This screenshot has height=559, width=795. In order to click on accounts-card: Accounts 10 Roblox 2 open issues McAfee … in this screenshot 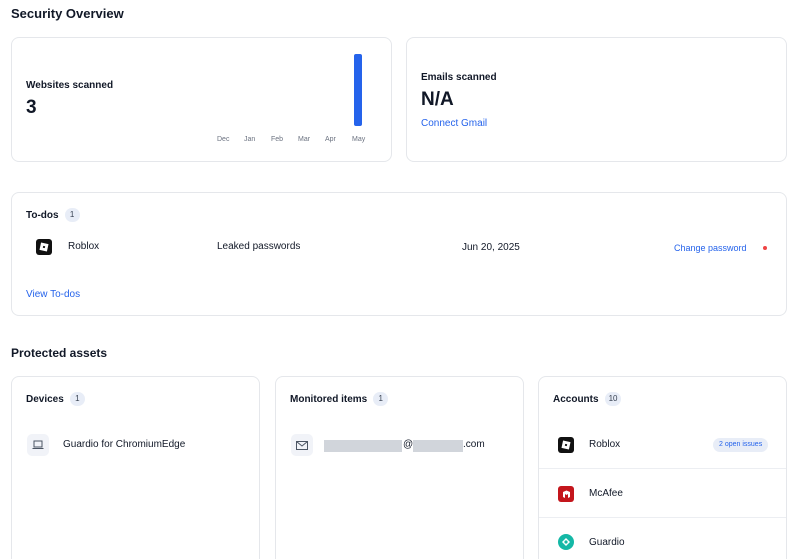, I will do `click(662, 467)`.